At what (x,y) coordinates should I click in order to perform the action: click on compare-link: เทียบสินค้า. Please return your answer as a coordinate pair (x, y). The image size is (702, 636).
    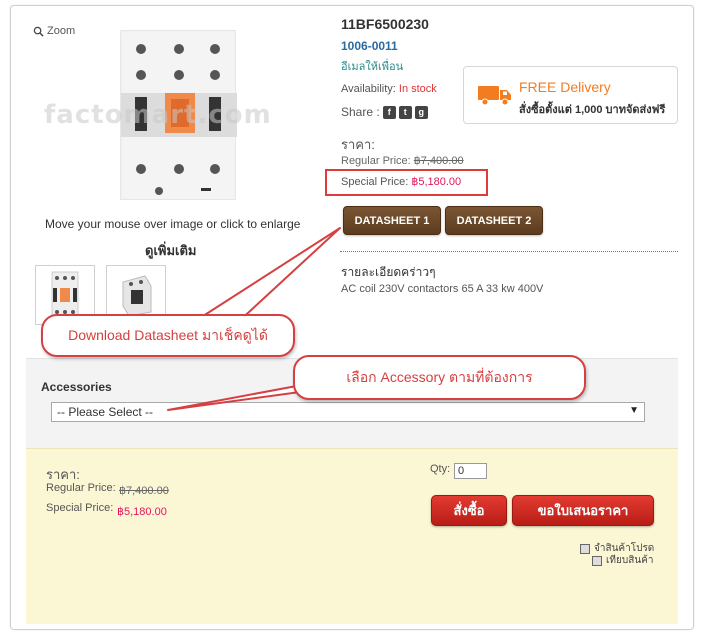
    Looking at the image, I should click on (622, 560).